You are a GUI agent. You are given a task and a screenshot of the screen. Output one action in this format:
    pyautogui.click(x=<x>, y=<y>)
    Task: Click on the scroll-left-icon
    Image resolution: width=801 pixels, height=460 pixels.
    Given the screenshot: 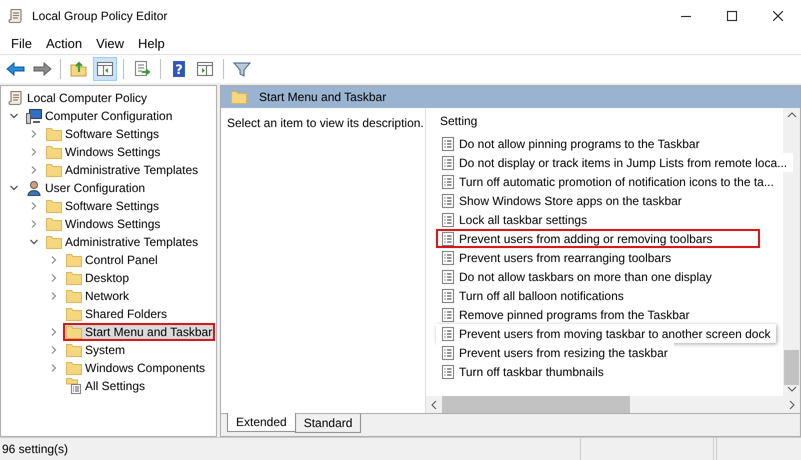 What is the action you would take?
    pyautogui.click(x=434, y=405)
    